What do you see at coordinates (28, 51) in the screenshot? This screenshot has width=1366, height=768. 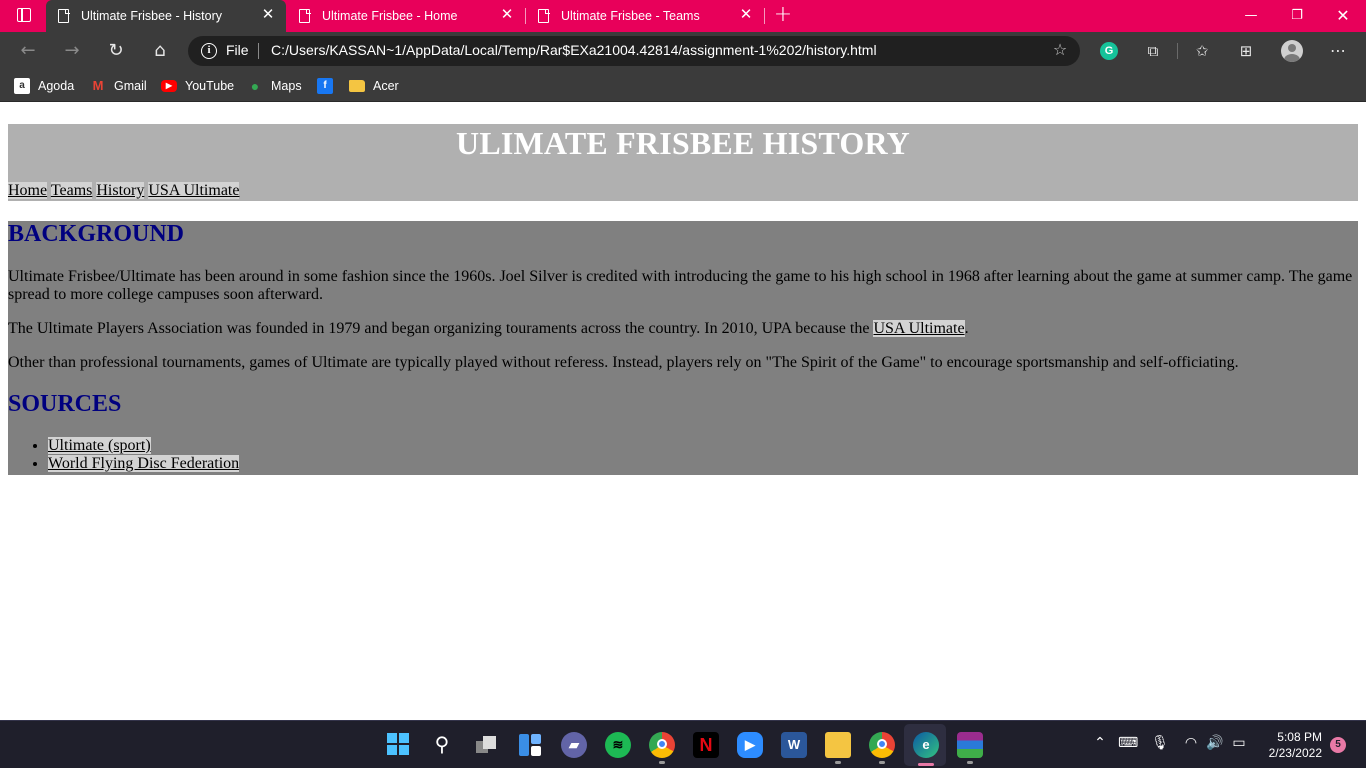 I see `back-icon: ←` at bounding box center [28, 51].